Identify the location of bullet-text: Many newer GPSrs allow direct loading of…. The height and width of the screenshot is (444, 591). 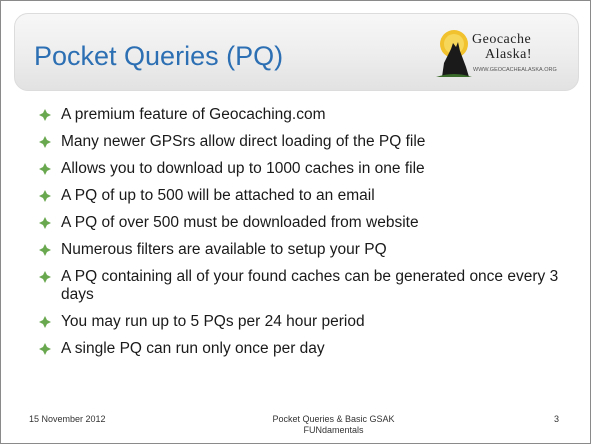
(243, 141).